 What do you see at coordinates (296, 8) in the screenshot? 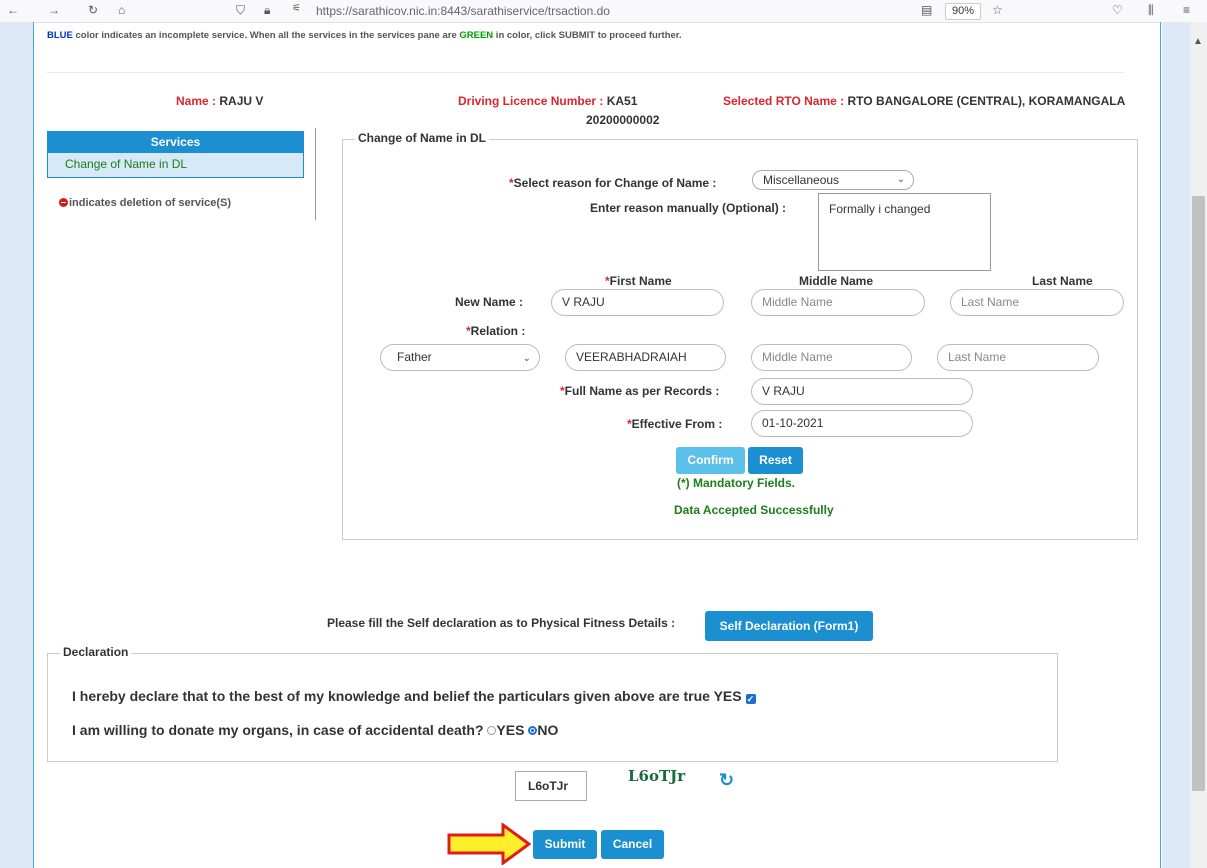
I see `permissions-icon: ⚟` at bounding box center [296, 8].